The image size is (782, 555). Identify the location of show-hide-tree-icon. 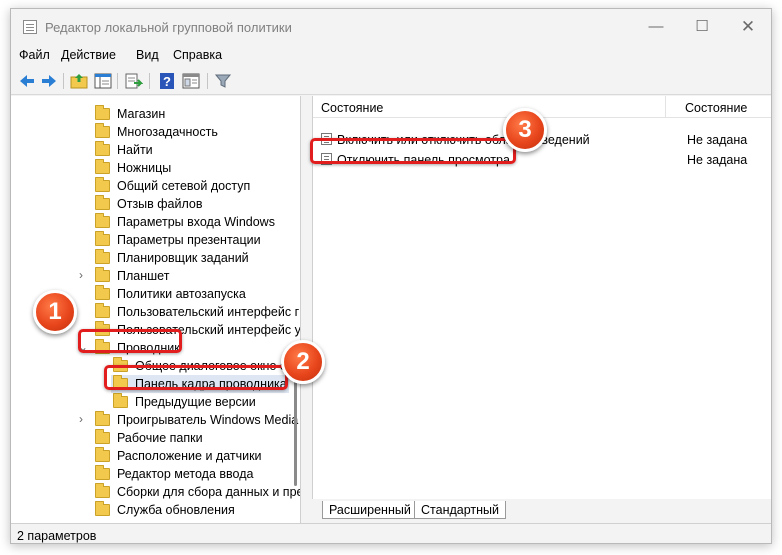
(103, 81).